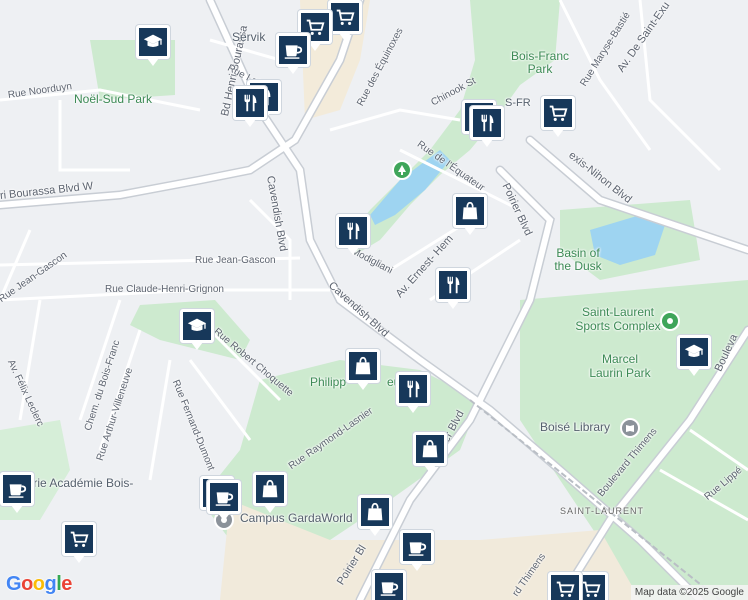 The image size is (748, 600). I want to click on place-label: Noël-Sud Park, so click(113, 99).